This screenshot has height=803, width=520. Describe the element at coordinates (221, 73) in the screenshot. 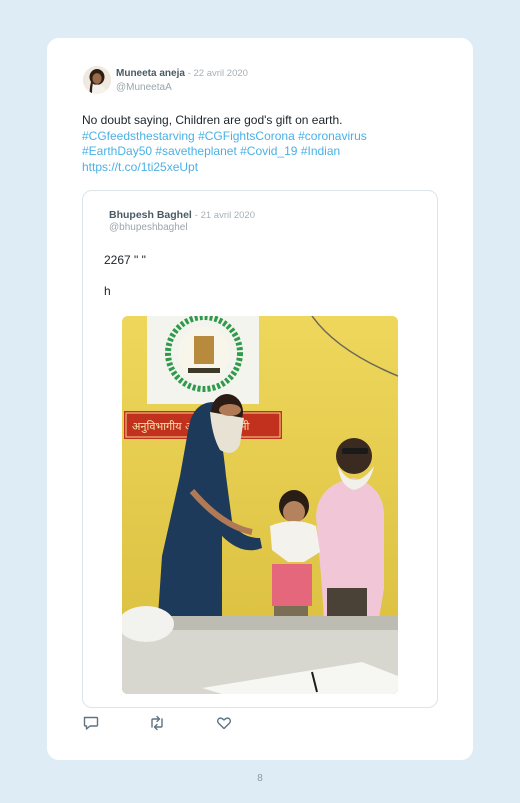

I see `tweet-date: 22 avril 2020` at that location.